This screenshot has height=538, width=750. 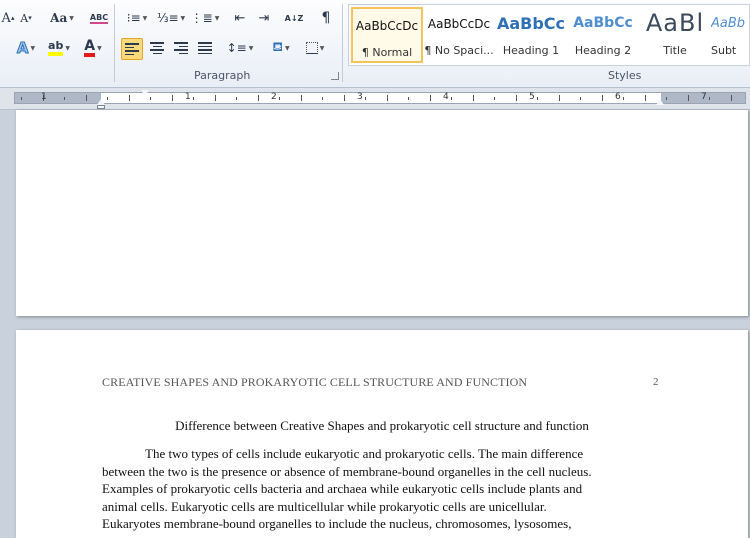 I want to click on ruler-number: 5, so click(x=532, y=97).